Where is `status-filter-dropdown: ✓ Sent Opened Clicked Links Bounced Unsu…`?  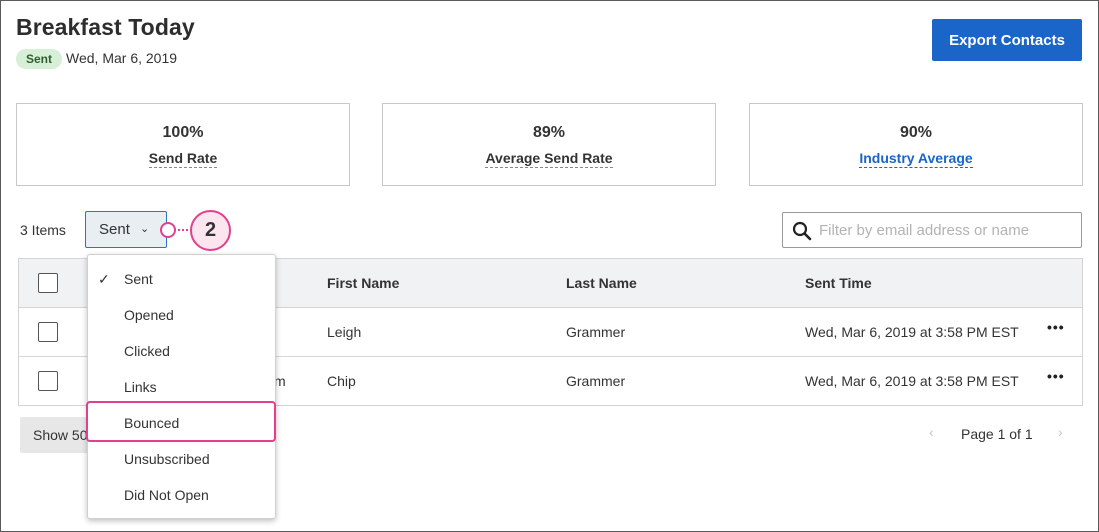 status-filter-dropdown: ✓ Sent Opened Clicked Links Bounced Unsu… is located at coordinates (181, 386).